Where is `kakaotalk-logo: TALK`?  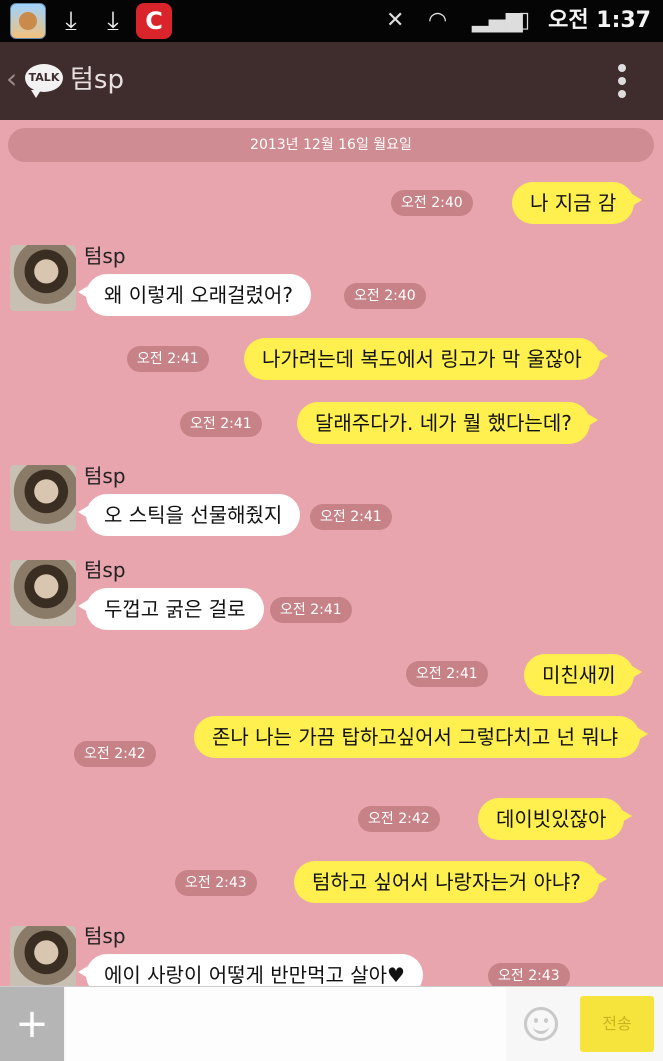
kakaotalk-logo: TALK is located at coordinates (44, 81).